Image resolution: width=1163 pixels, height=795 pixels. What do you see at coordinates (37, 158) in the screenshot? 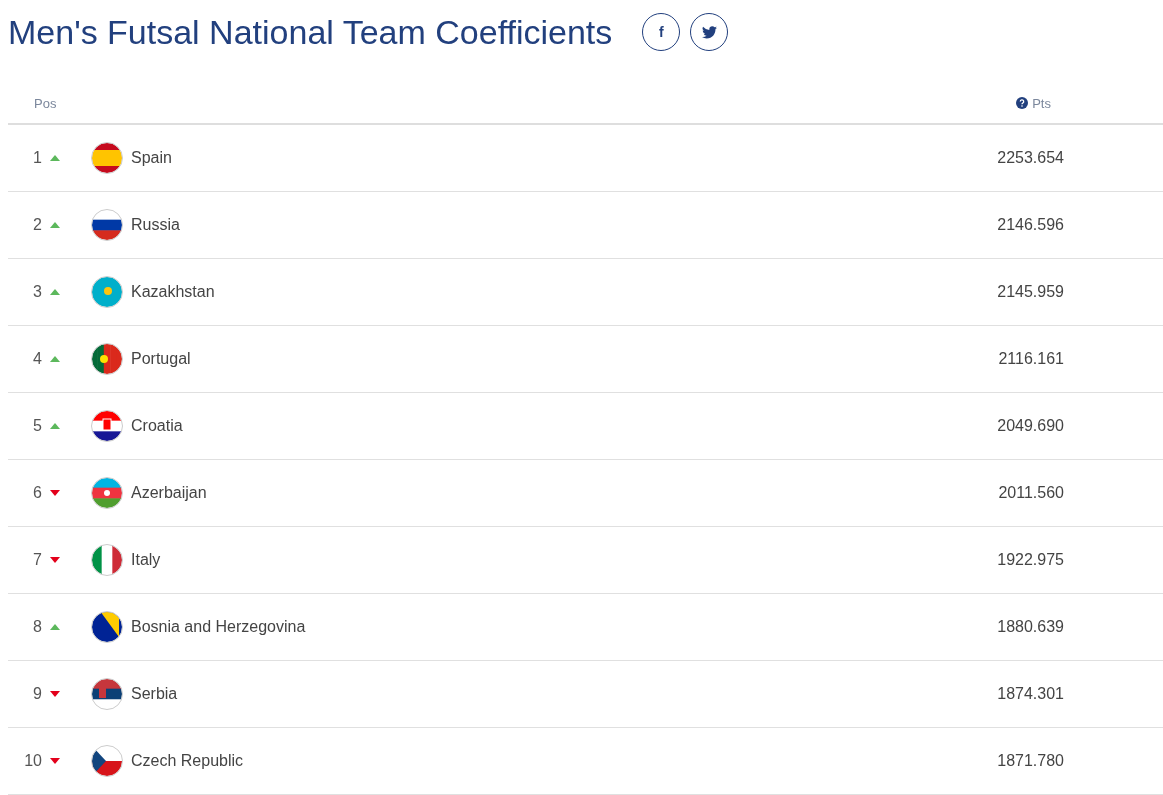
I see `position-cell-text: 1` at bounding box center [37, 158].